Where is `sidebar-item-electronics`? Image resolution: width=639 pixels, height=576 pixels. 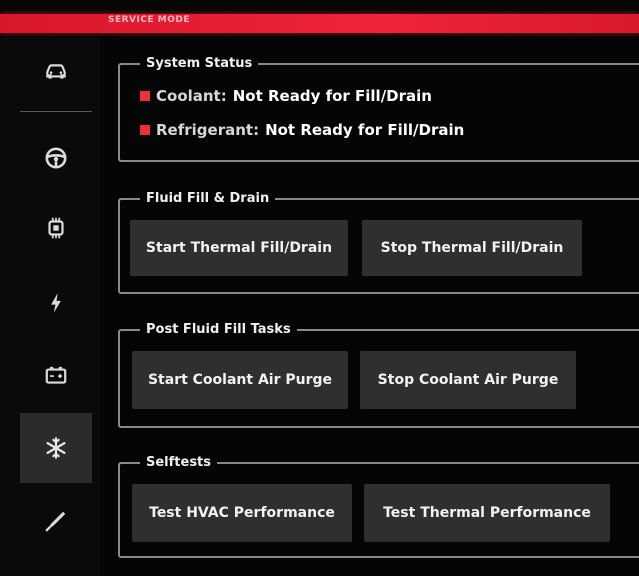
sidebar-item-electronics is located at coordinates (56, 228).